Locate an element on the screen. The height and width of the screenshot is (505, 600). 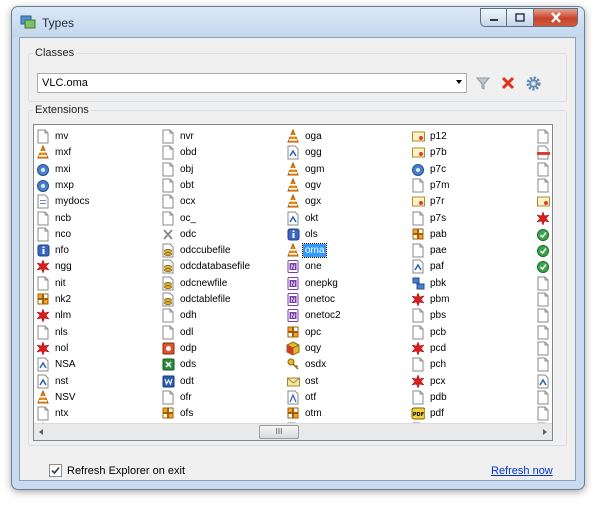
extension-item-p7b: p7b is located at coordinates (430, 152).